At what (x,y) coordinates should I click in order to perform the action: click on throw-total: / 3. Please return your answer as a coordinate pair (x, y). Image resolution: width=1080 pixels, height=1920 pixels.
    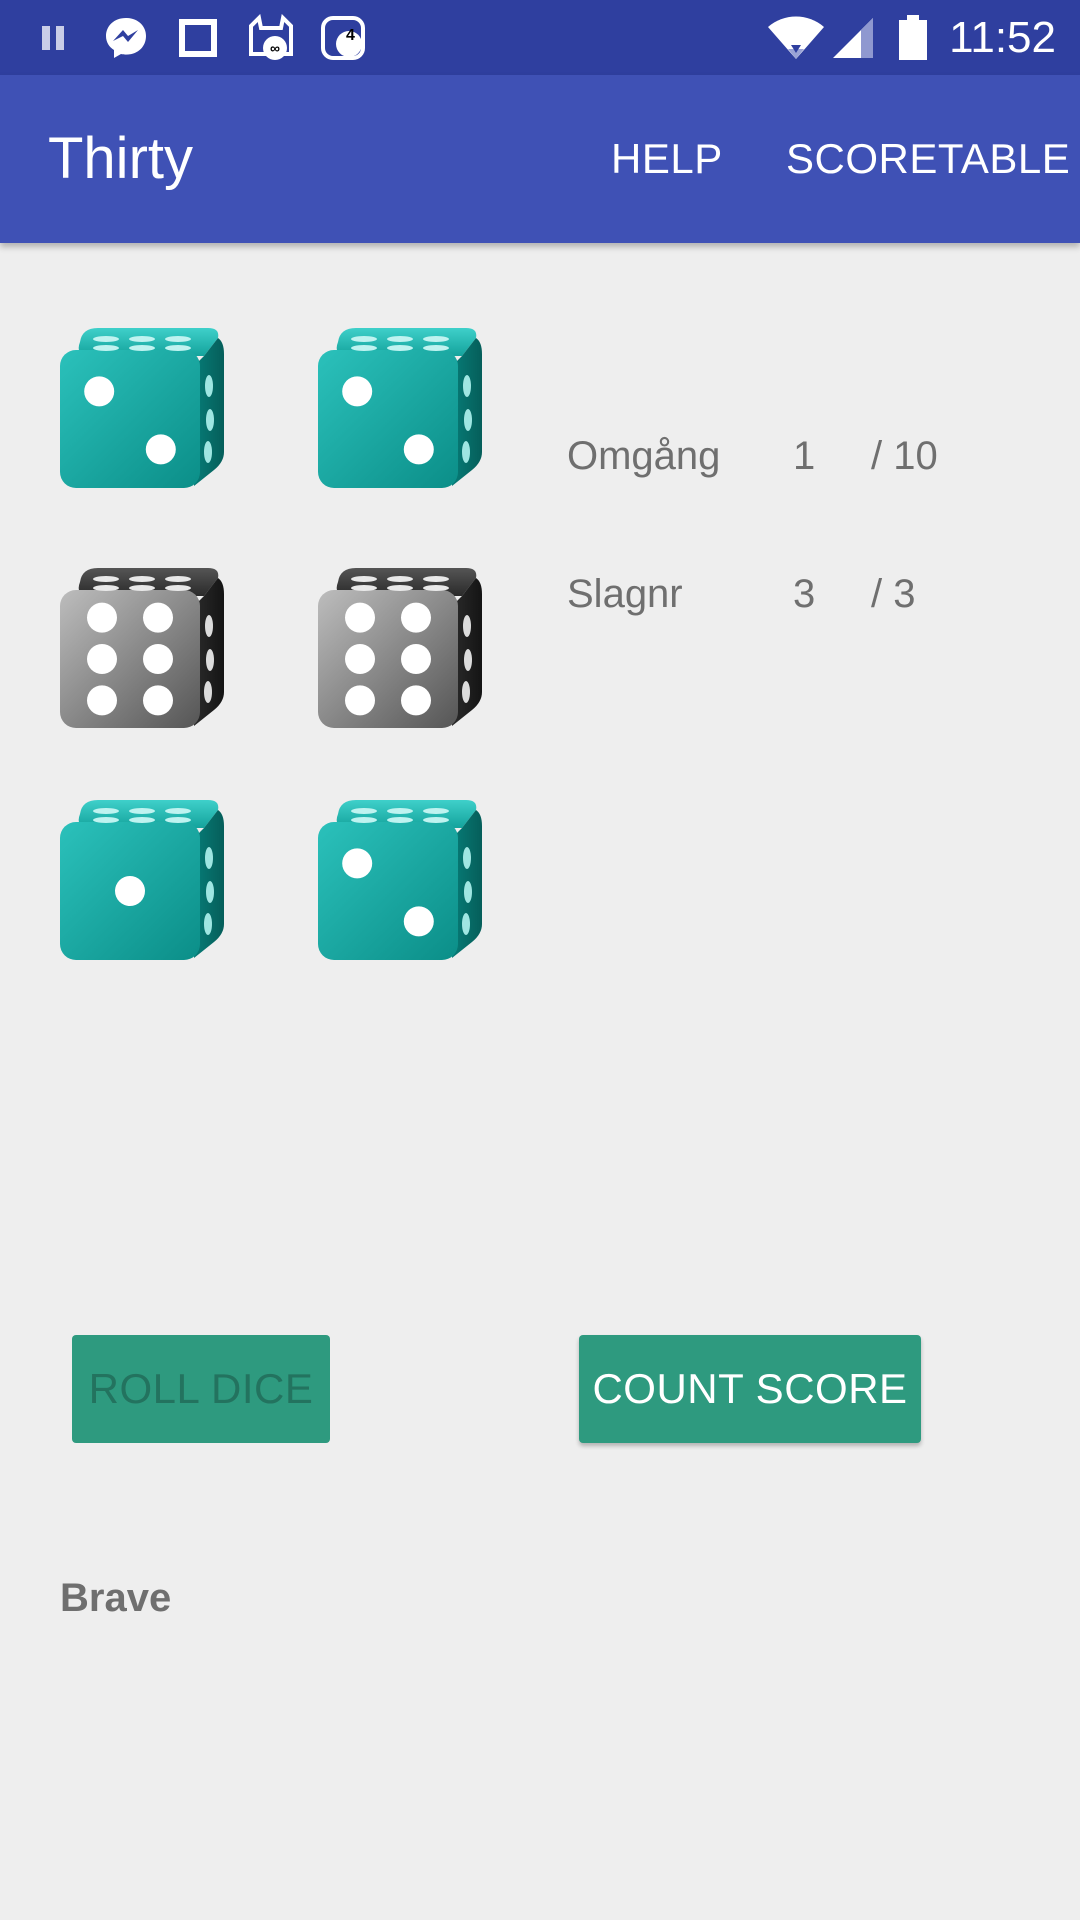
    Looking at the image, I should click on (893, 594).